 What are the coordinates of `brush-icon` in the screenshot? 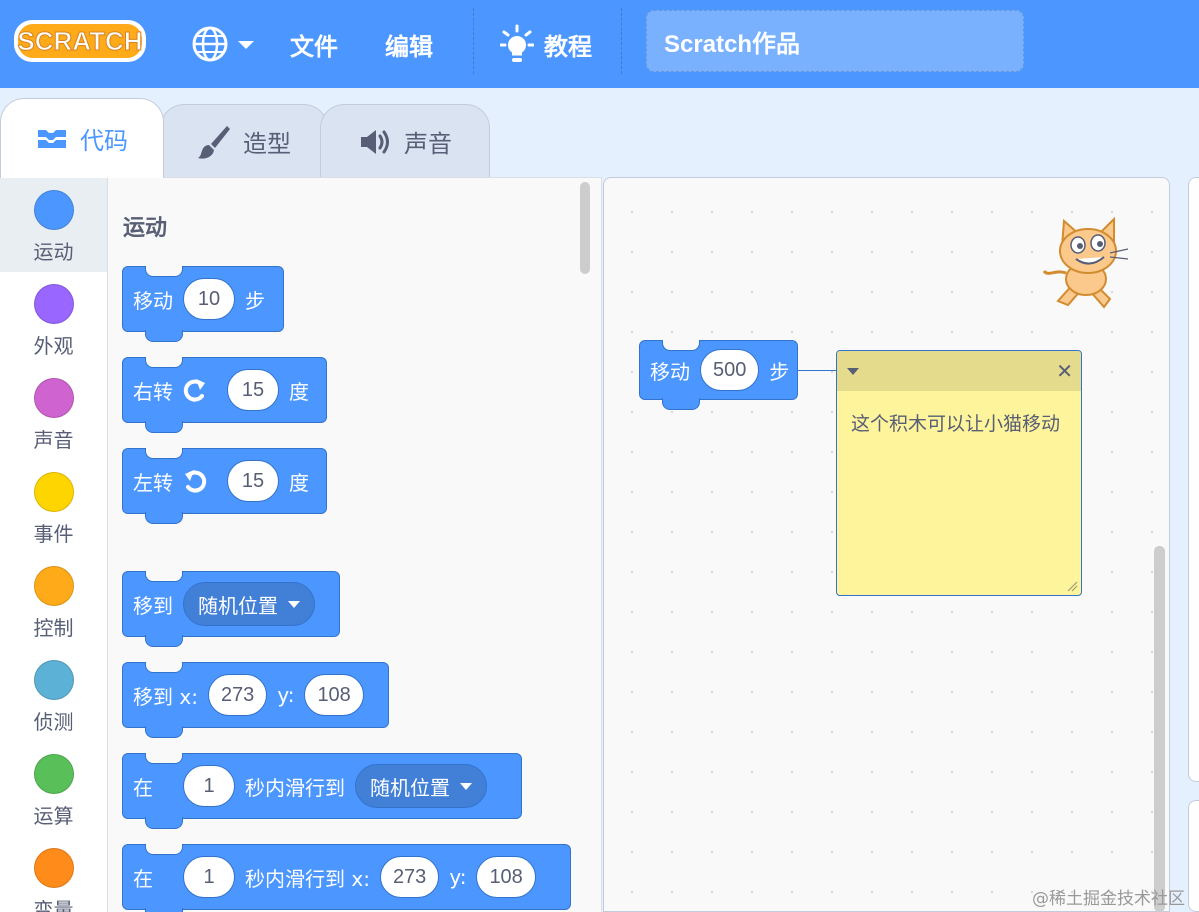 It's located at (214, 142).